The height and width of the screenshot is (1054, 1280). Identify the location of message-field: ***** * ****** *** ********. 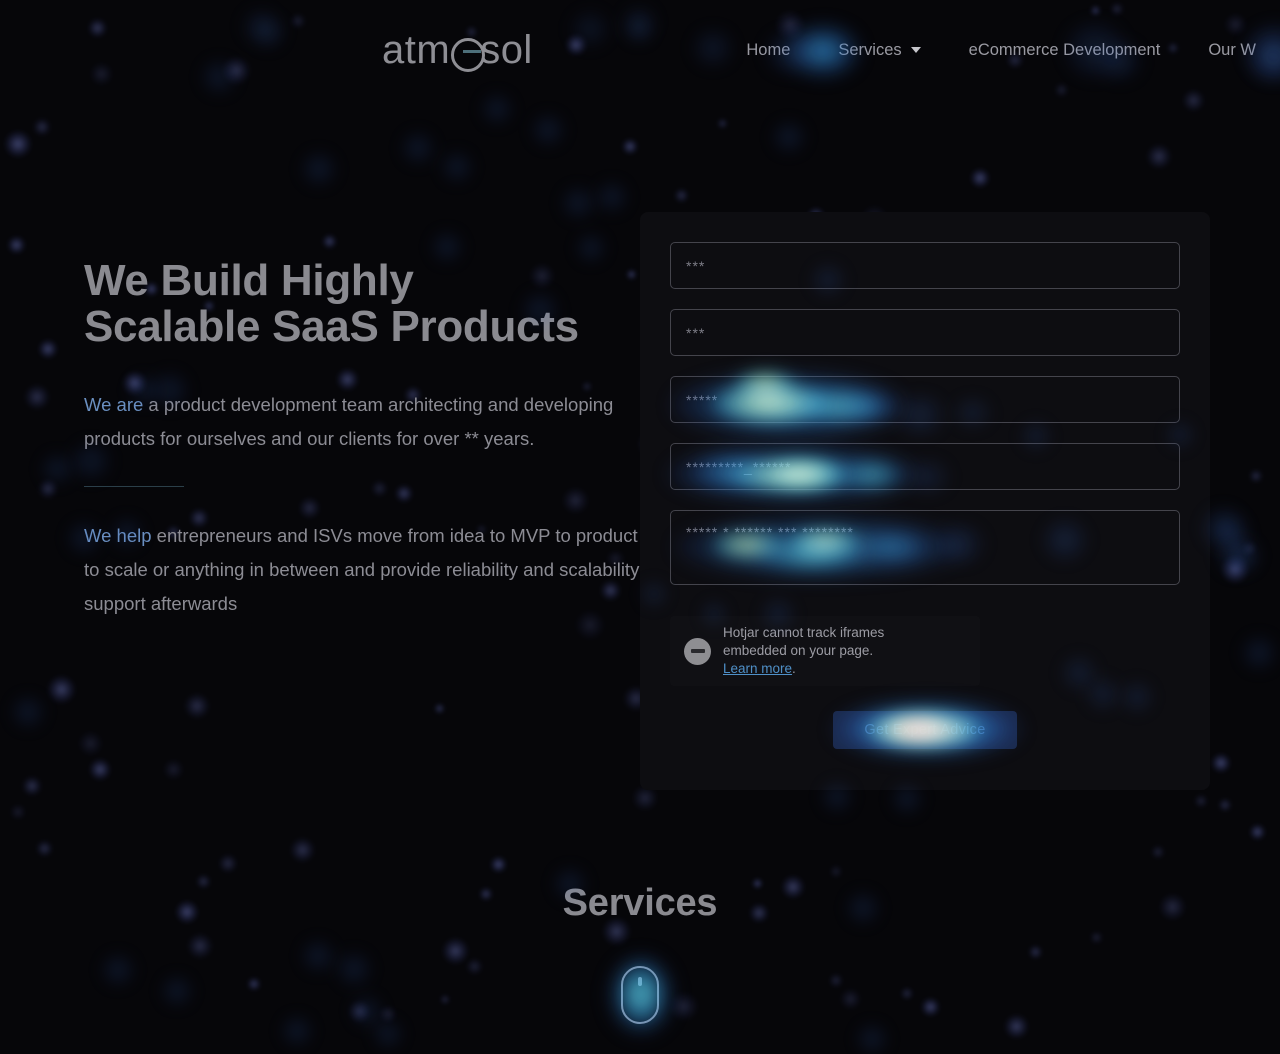
(925, 547).